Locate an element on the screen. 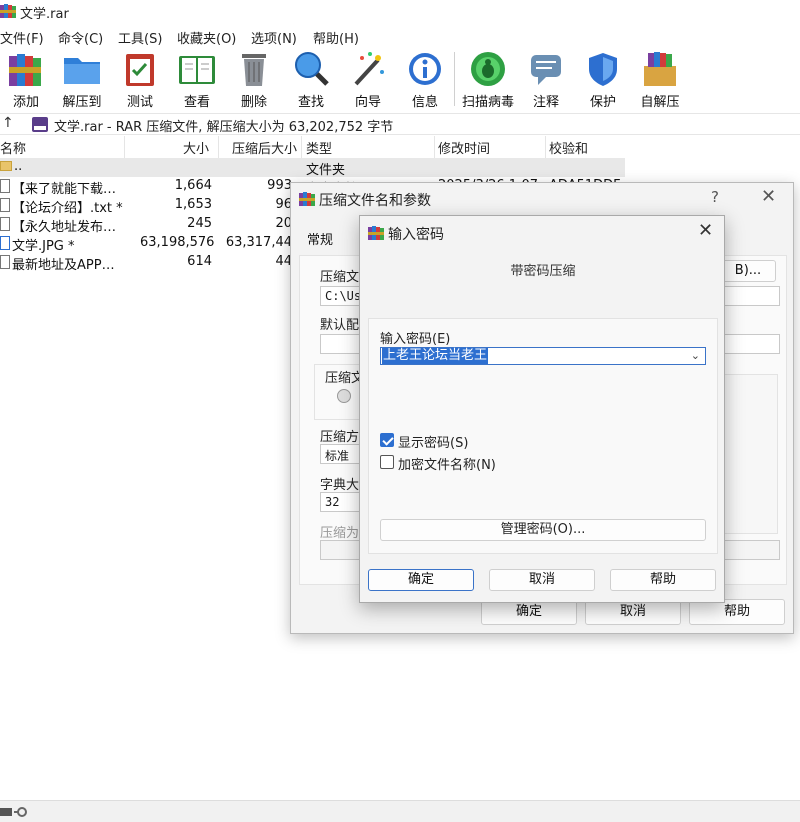  column-type: 类型 is located at coordinates (319, 147).